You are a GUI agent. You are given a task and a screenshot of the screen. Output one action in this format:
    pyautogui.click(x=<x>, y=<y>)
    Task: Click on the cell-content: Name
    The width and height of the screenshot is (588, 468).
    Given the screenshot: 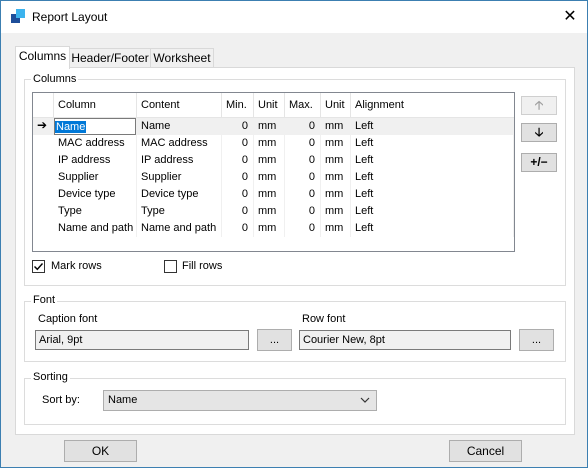 What is the action you would take?
    pyautogui.click(x=179, y=126)
    